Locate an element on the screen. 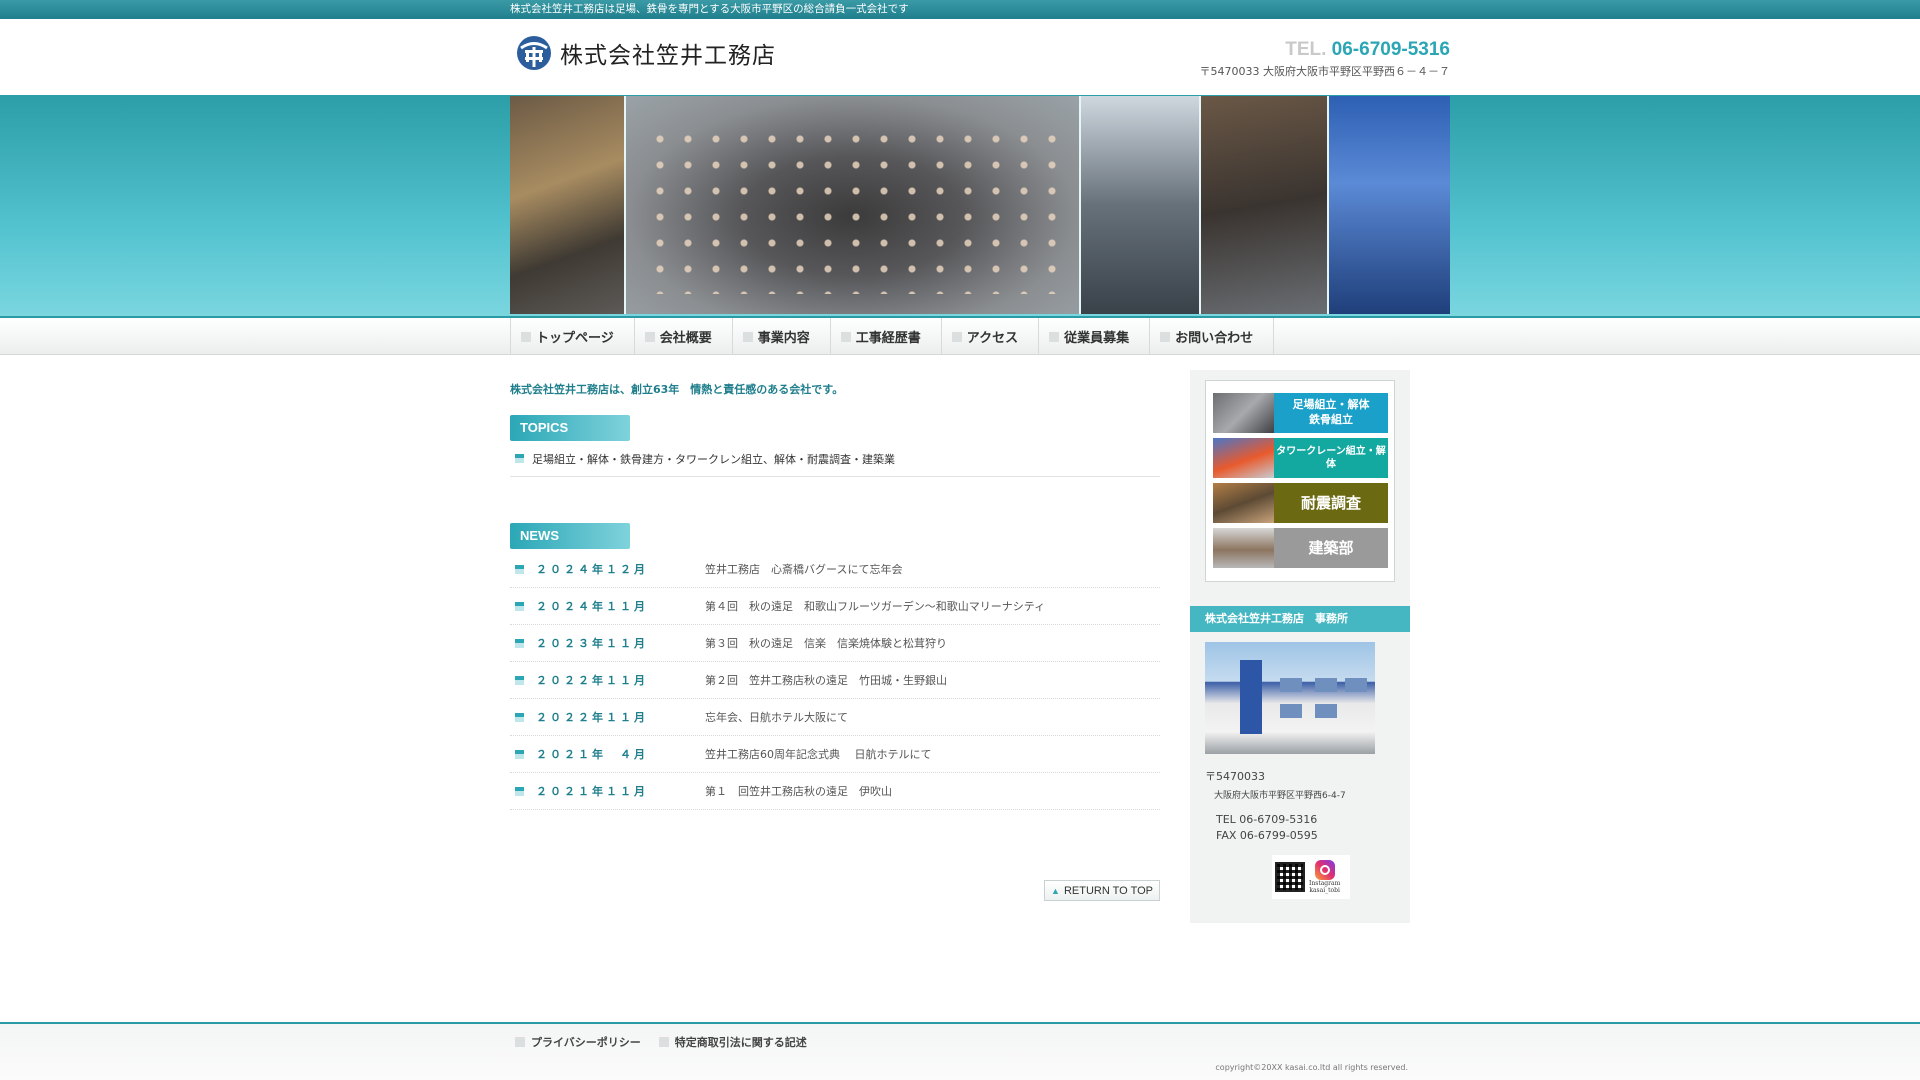 The image size is (1920, 1080). footer-links: プライバシーポリシー 特定商取引法に関する記述 is located at coordinates (661, 1042).